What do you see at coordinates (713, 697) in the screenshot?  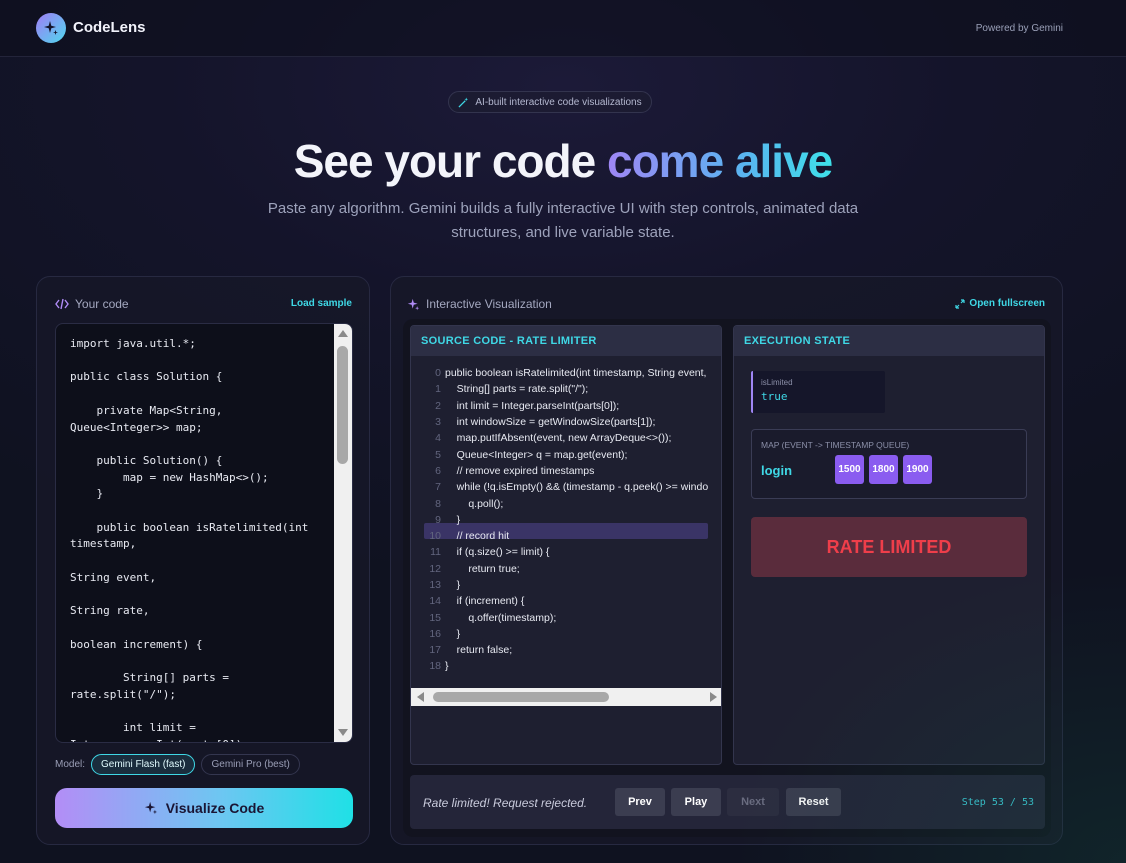 I see `scroll-right-icon` at bounding box center [713, 697].